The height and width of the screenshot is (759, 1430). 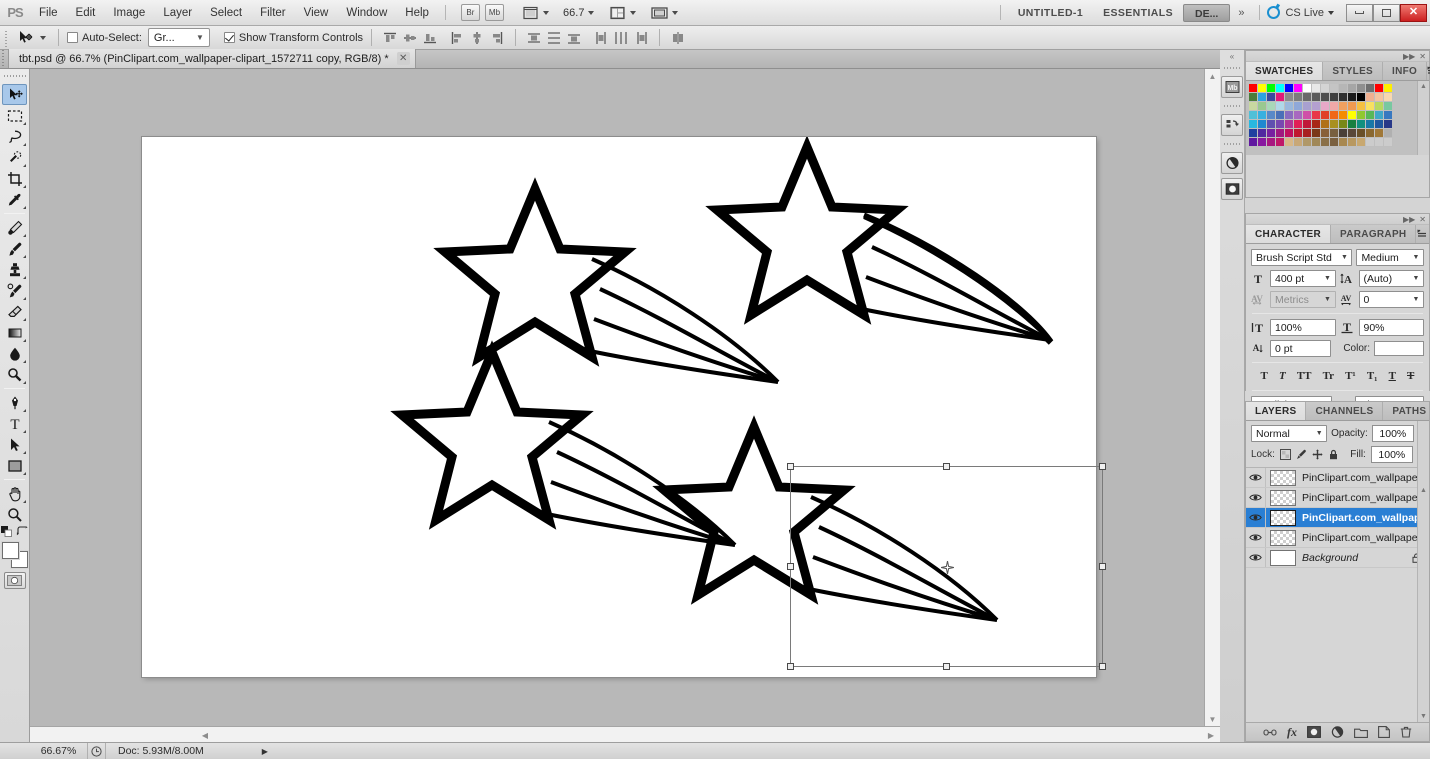 What do you see at coordinates (14, 402) in the screenshot?
I see `pen-tool` at bounding box center [14, 402].